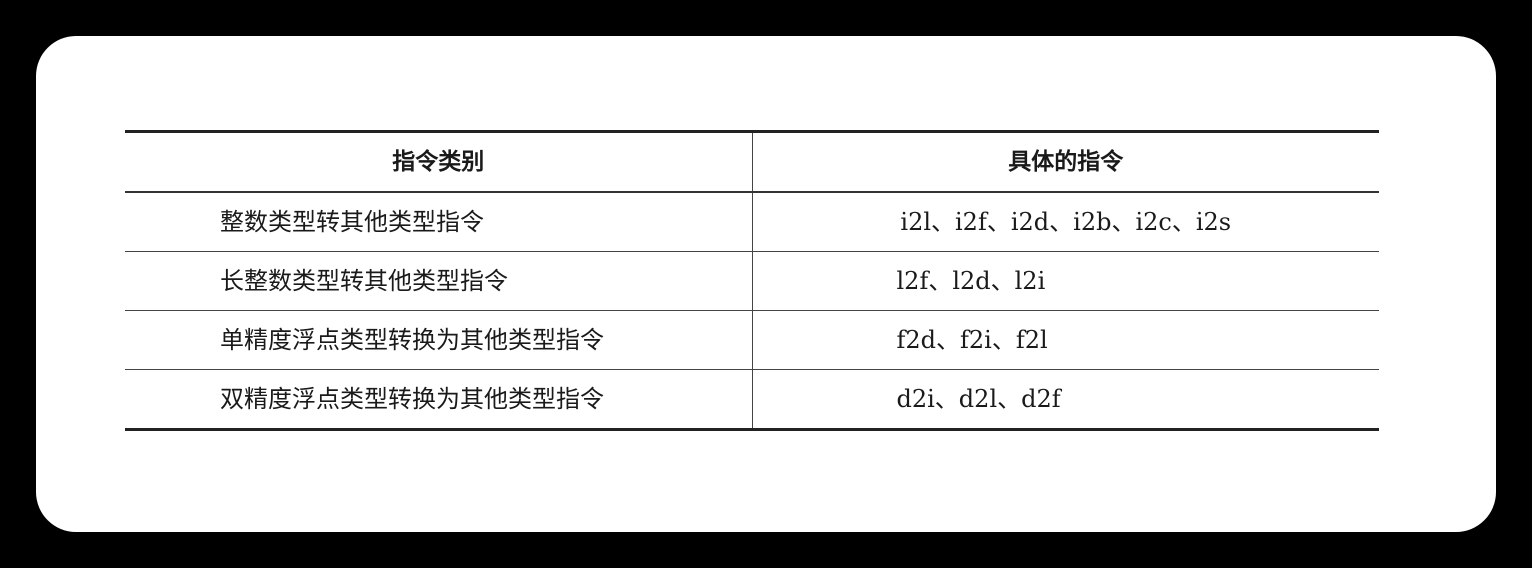 This screenshot has height=568, width=1532. I want to click on instructions-cell: l2f、l2d、l2i, so click(1065, 281).